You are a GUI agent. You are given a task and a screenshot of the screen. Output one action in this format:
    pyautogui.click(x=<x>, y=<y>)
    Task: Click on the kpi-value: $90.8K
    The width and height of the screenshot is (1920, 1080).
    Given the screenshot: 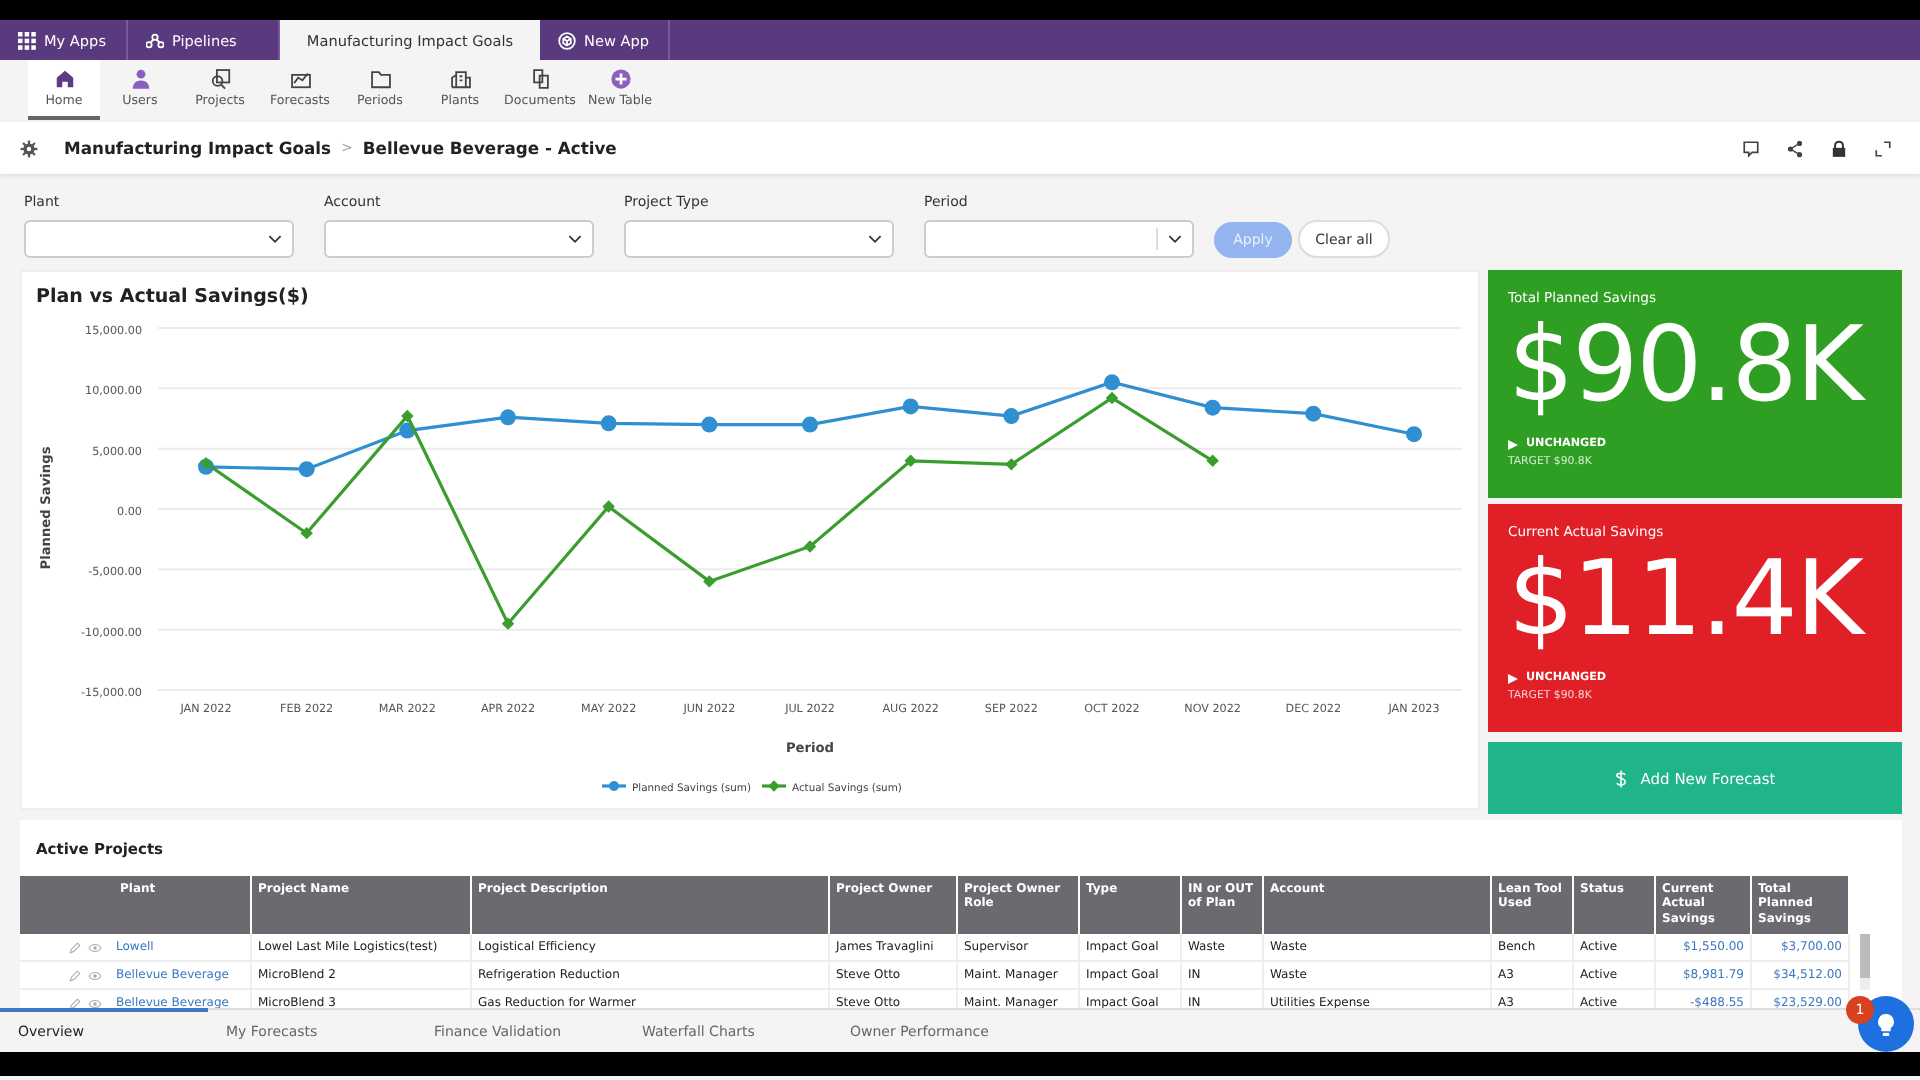 What is the action you would take?
    pyautogui.click(x=1688, y=366)
    